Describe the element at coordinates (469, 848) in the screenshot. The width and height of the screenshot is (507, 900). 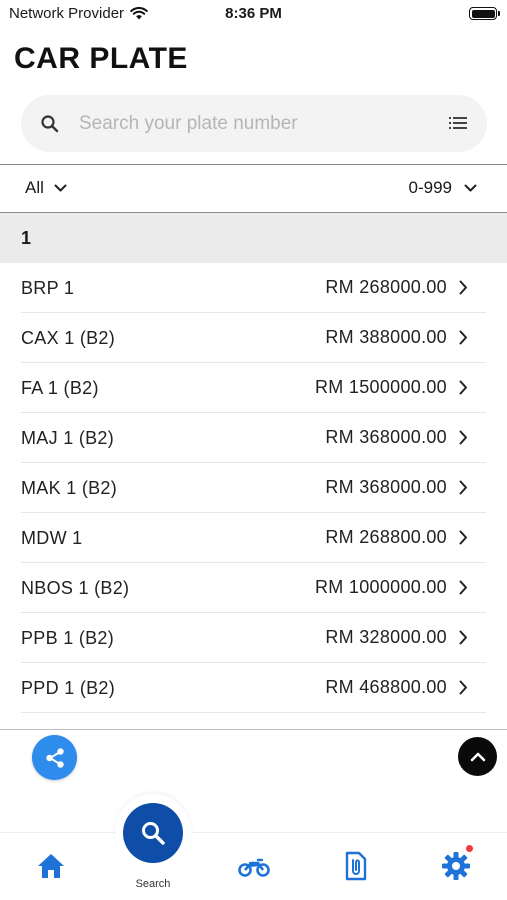
I see `notification-dot` at that location.